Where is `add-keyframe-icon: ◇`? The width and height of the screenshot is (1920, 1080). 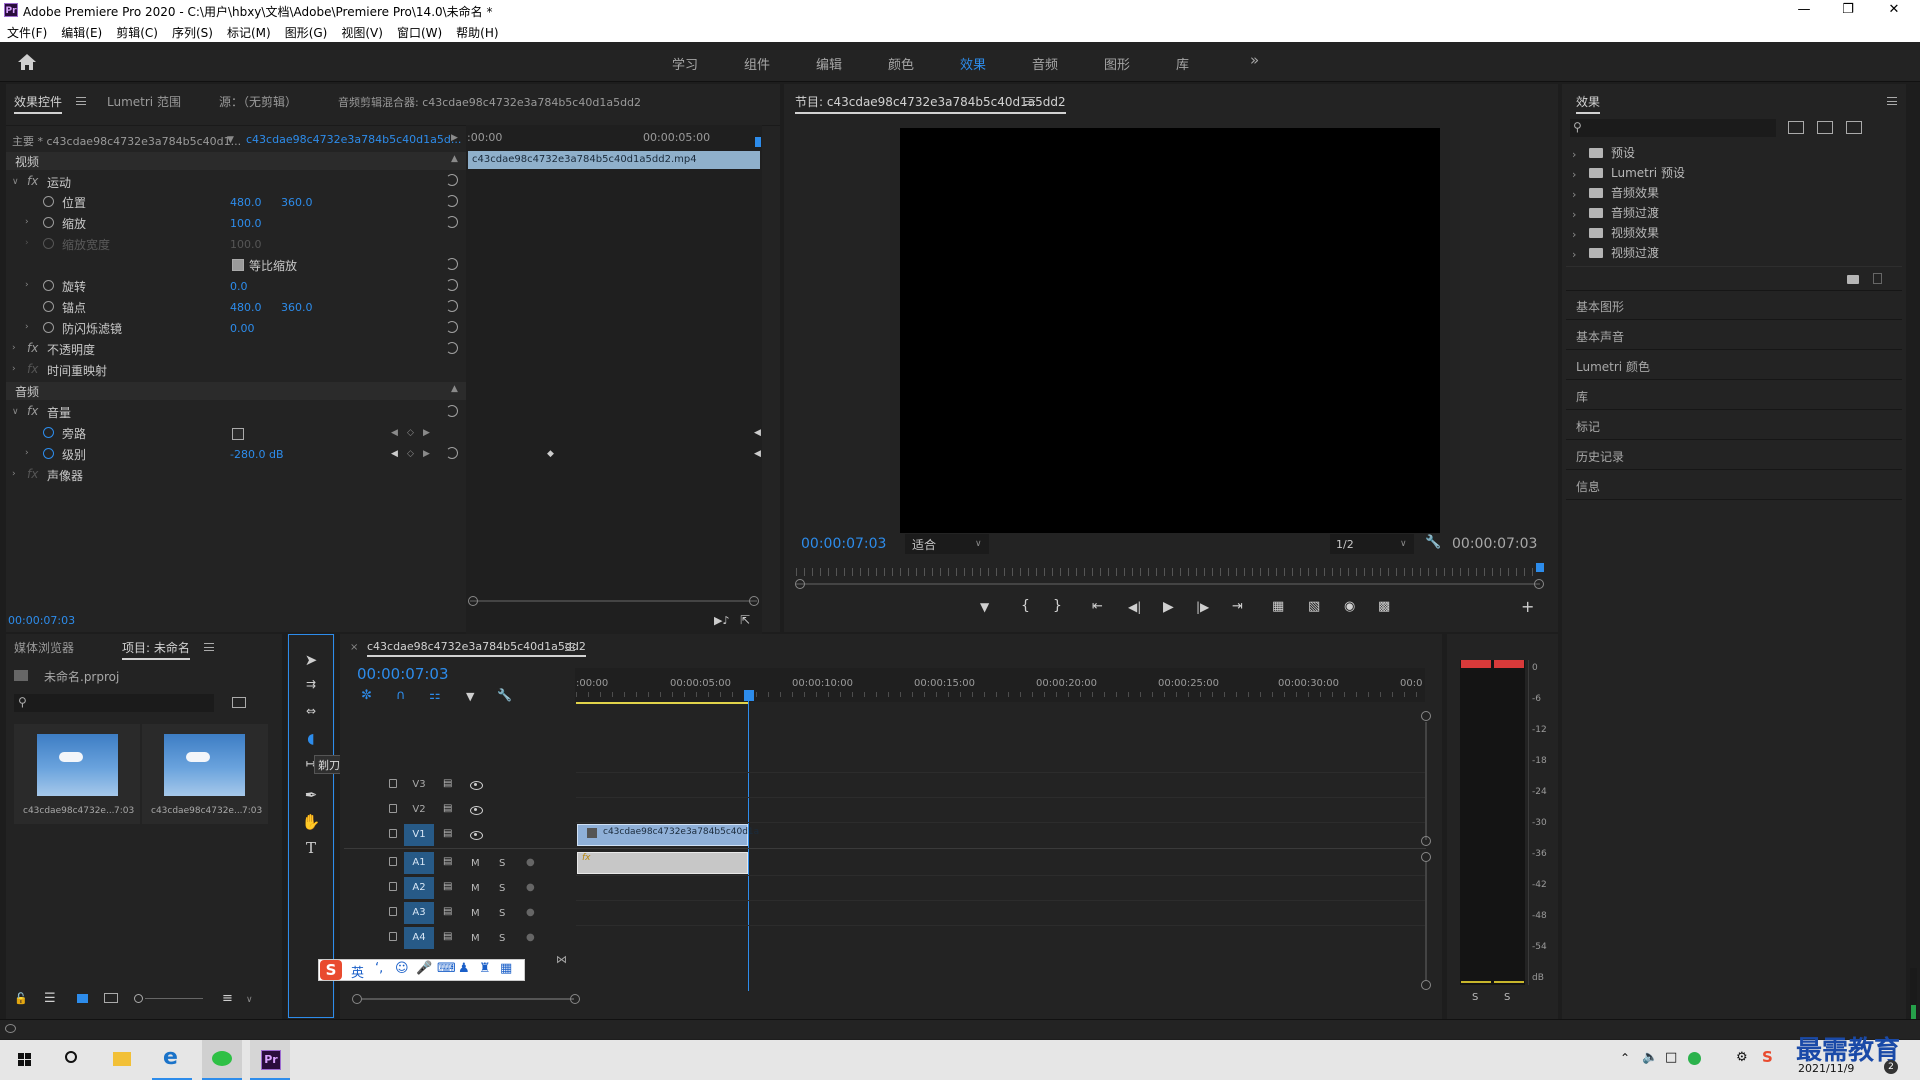 add-keyframe-icon: ◇ is located at coordinates (410, 433).